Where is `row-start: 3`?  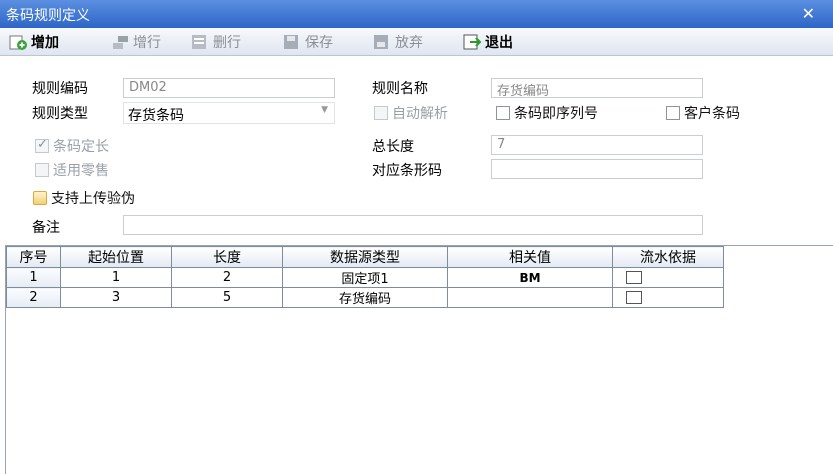 row-start: 3 is located at coordinates (116, 297).